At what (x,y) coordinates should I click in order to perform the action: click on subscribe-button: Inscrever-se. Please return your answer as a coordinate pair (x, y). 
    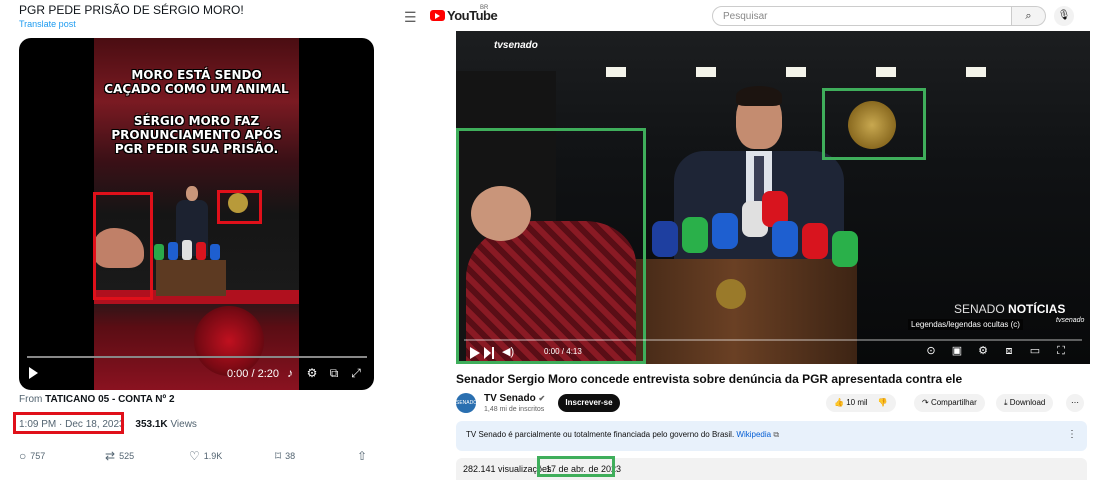
    Looking at the image, I should click on (589, 403).